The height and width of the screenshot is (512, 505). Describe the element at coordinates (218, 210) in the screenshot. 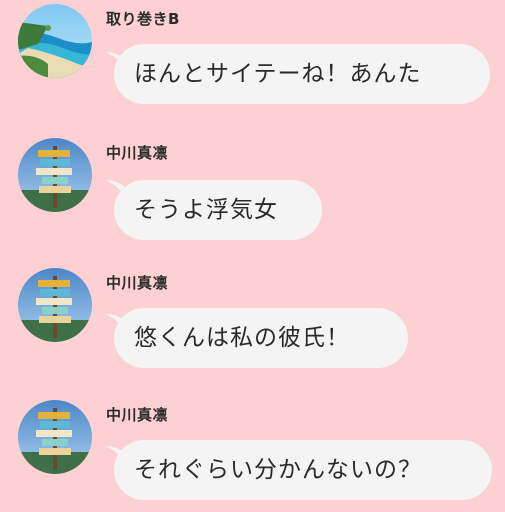

I see `message-bubble: そうよ浮気女` at that location.